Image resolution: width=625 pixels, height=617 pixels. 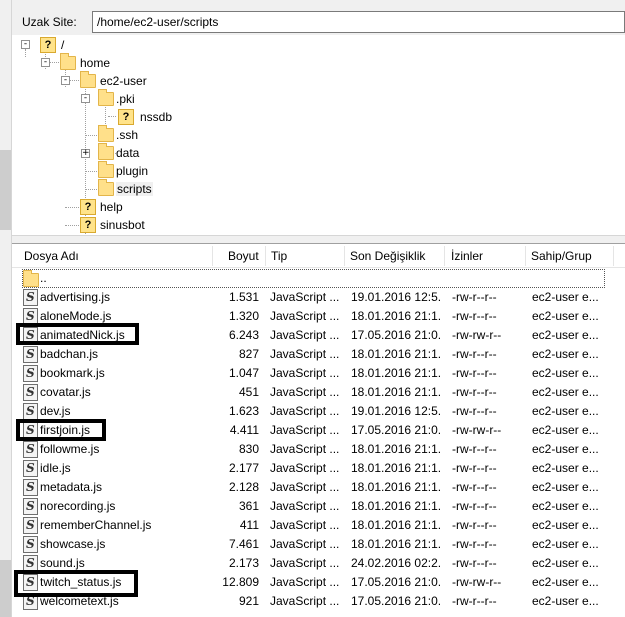 What do you see at coordinates (85, 62) in the screenshot?
I see `tree-item-home: home` at bounding box center [85, 62].